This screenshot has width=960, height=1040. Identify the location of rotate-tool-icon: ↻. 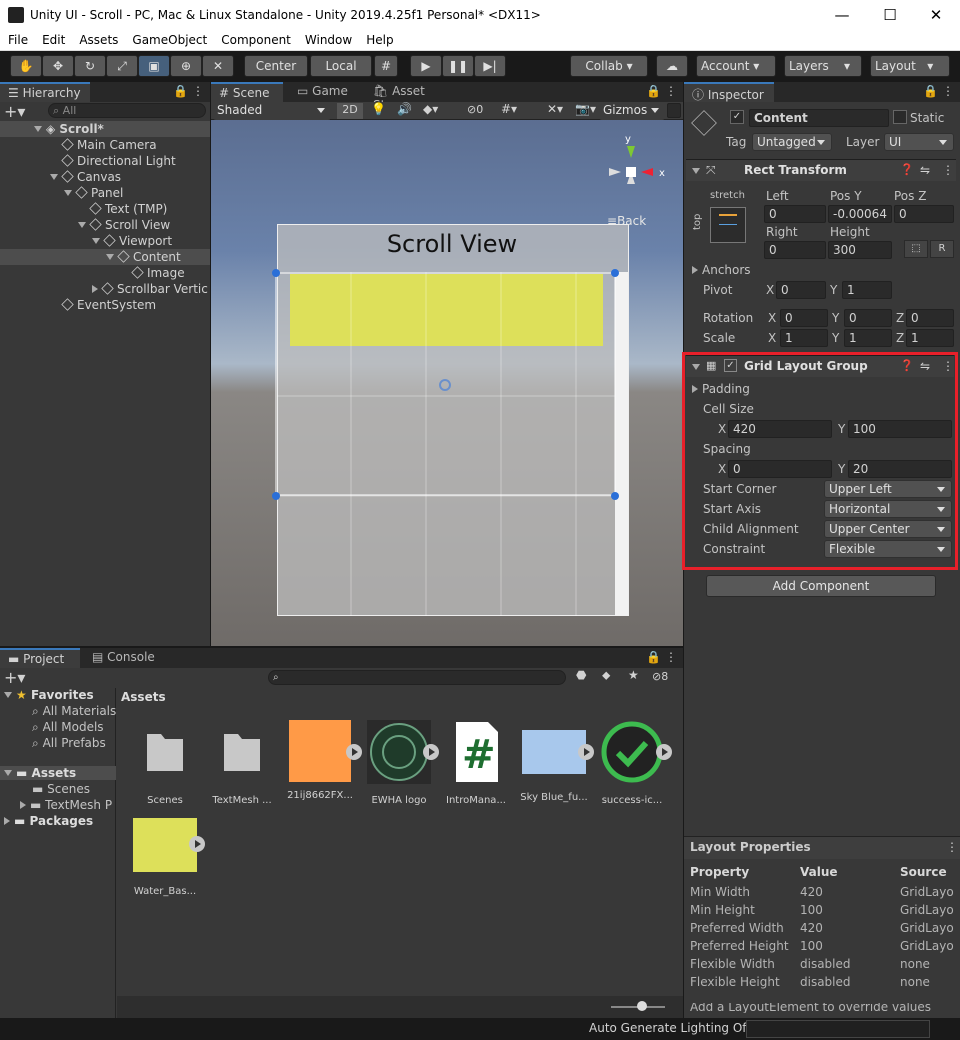
(90, 66).